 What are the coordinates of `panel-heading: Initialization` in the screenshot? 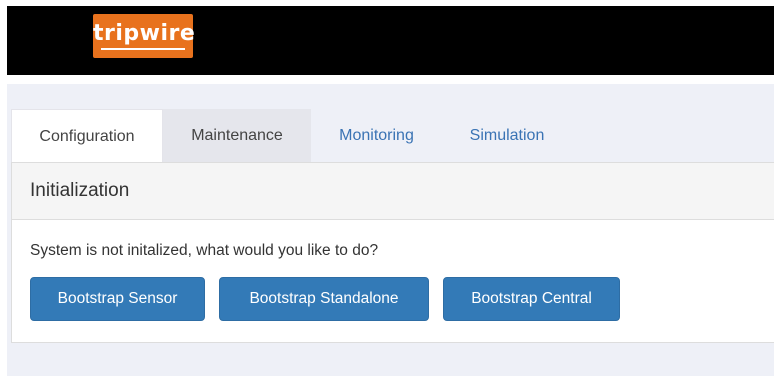 It's located at (393, 191).